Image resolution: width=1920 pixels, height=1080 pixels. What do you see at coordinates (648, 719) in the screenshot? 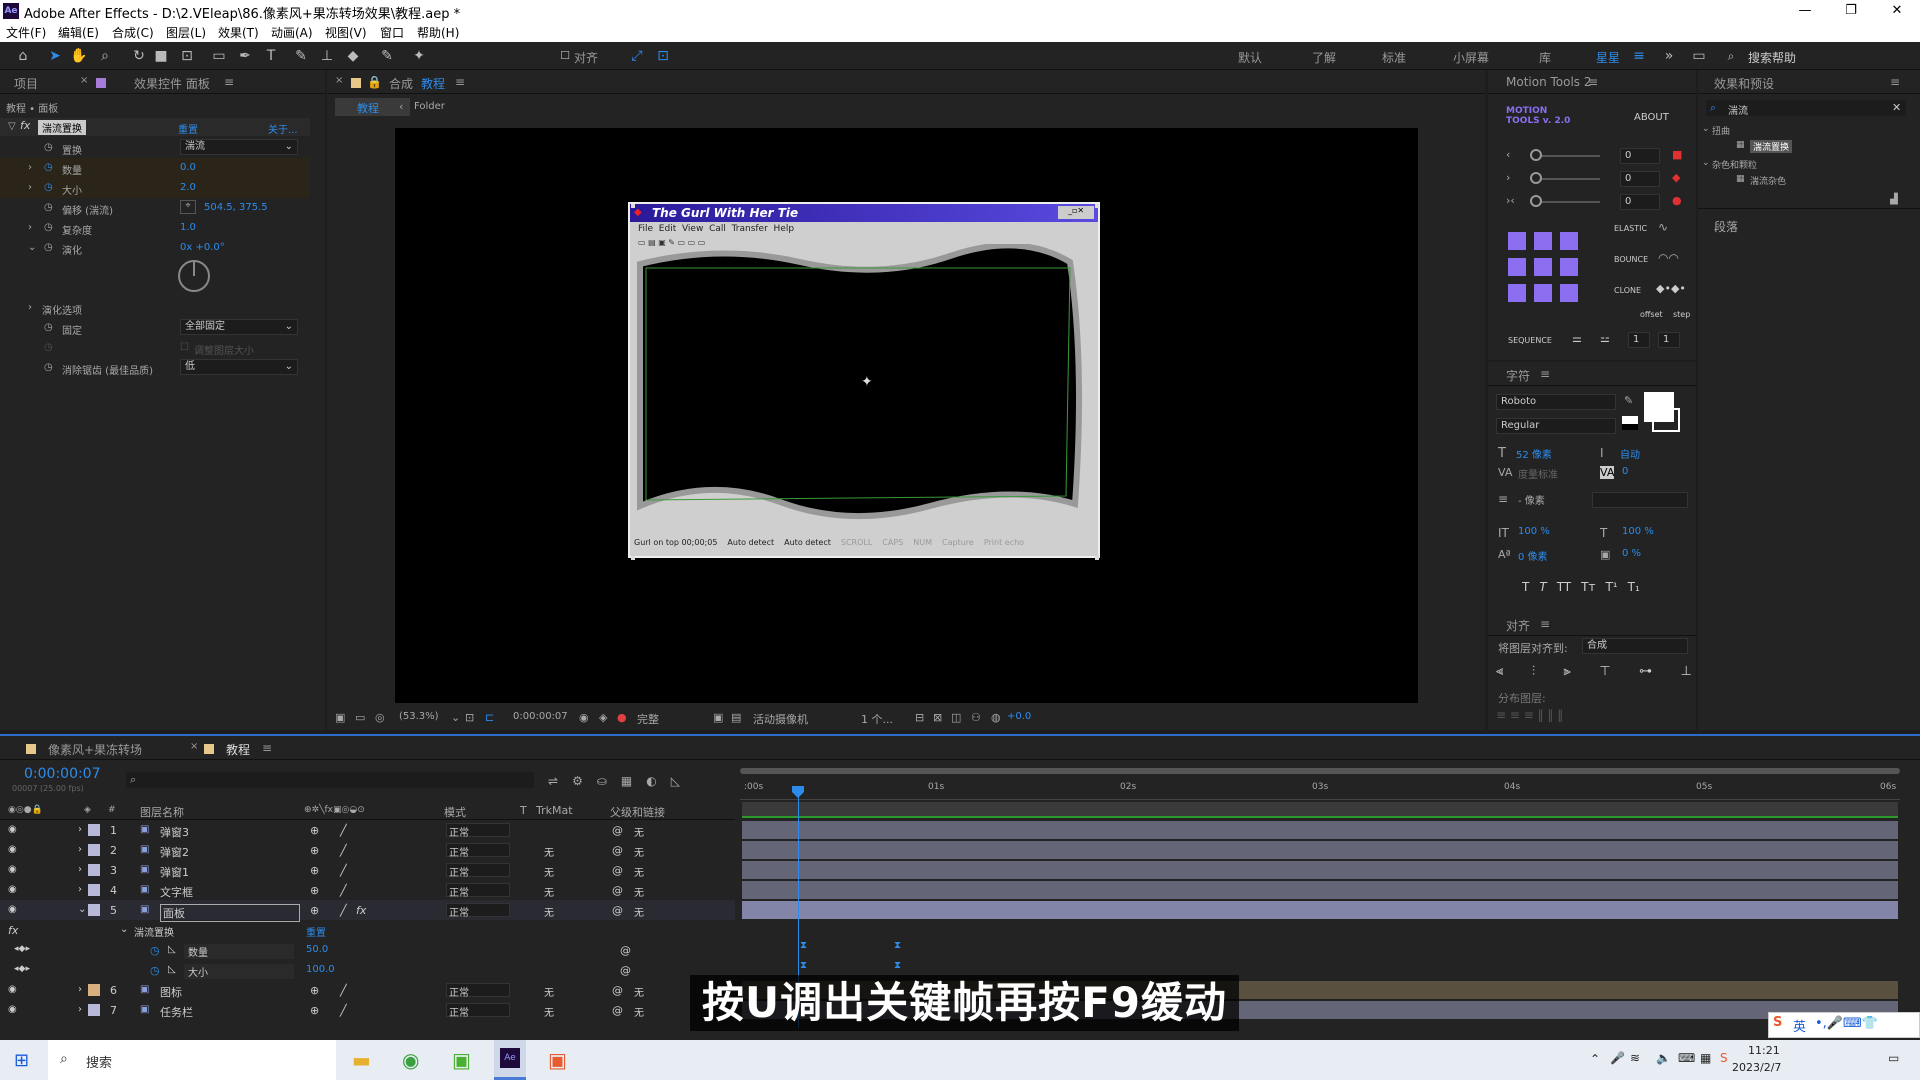
I see `resolution-dropdown: 完整` at bounding box center [648, 719].